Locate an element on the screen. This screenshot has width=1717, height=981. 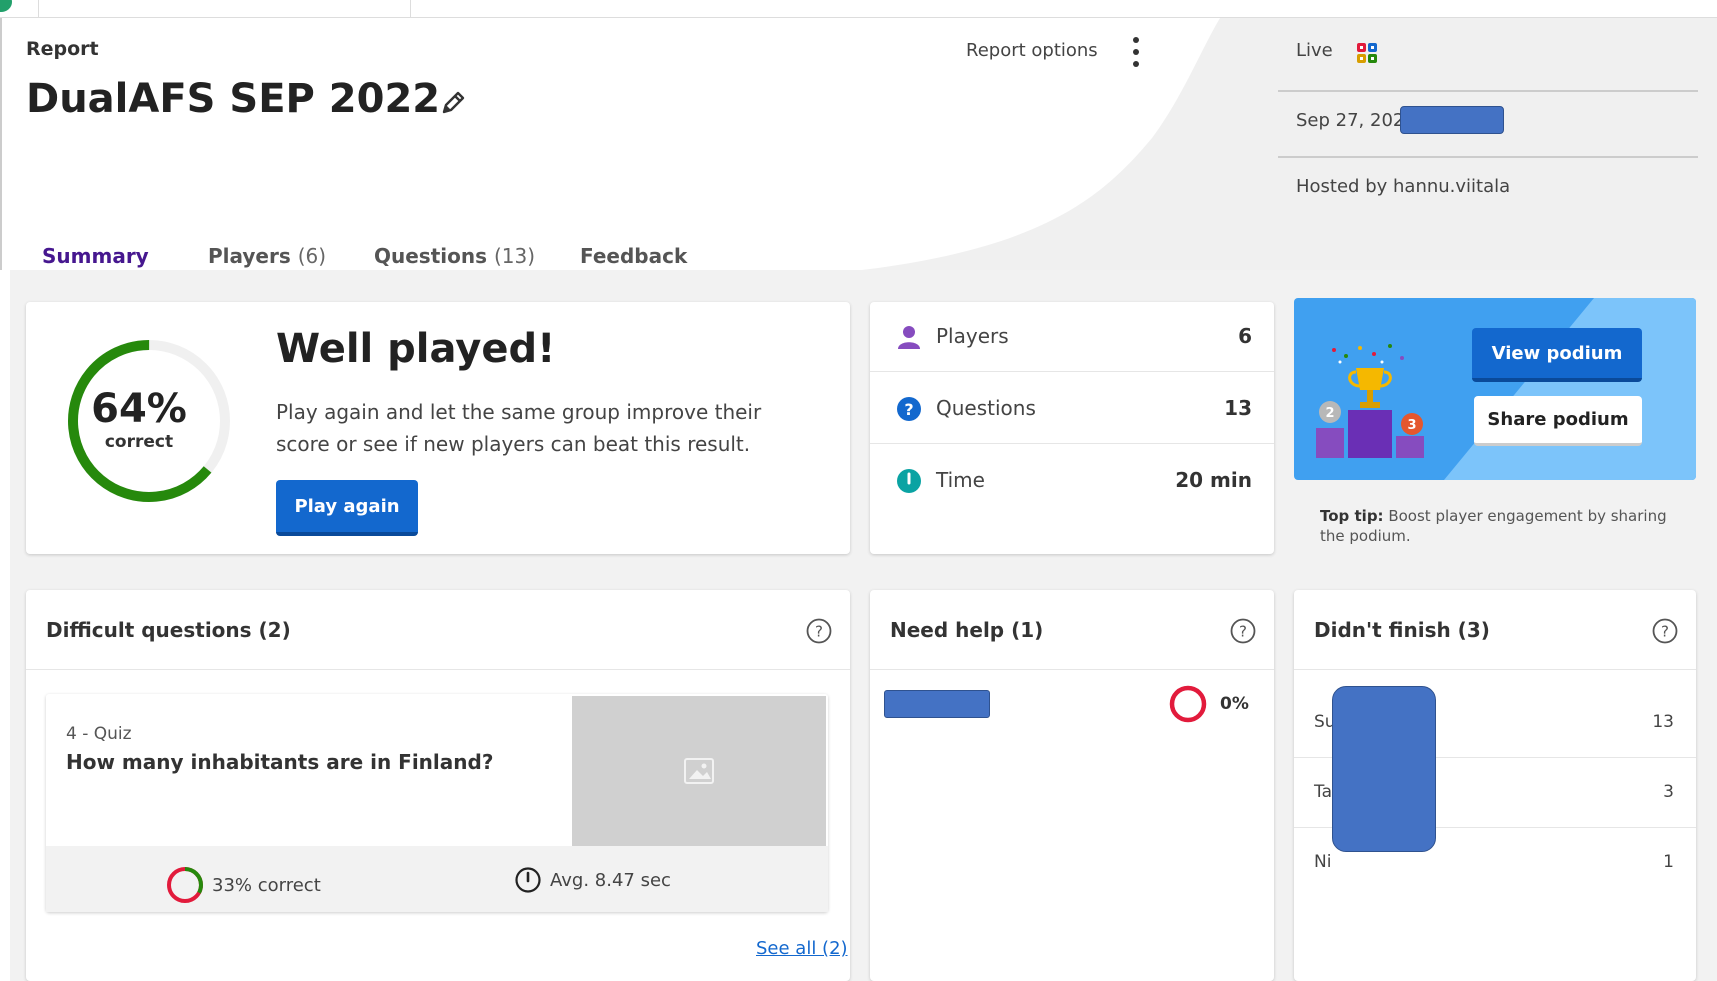
percent-correct-label: correct is located at coordinates (139, 442).